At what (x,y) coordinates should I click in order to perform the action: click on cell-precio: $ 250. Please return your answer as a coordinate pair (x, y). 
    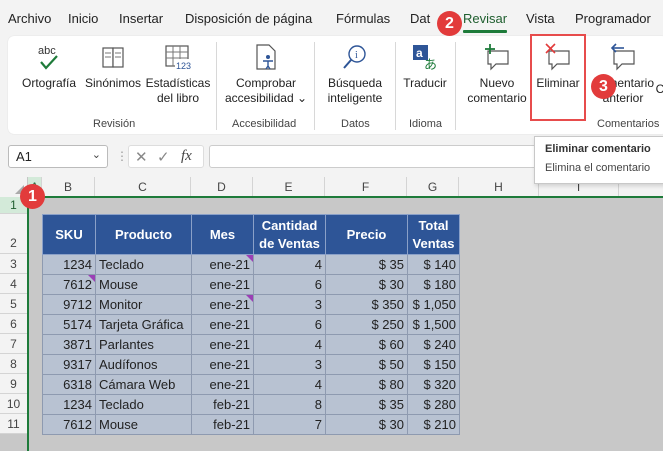
    Looking at the image, I should click on (366, 324).